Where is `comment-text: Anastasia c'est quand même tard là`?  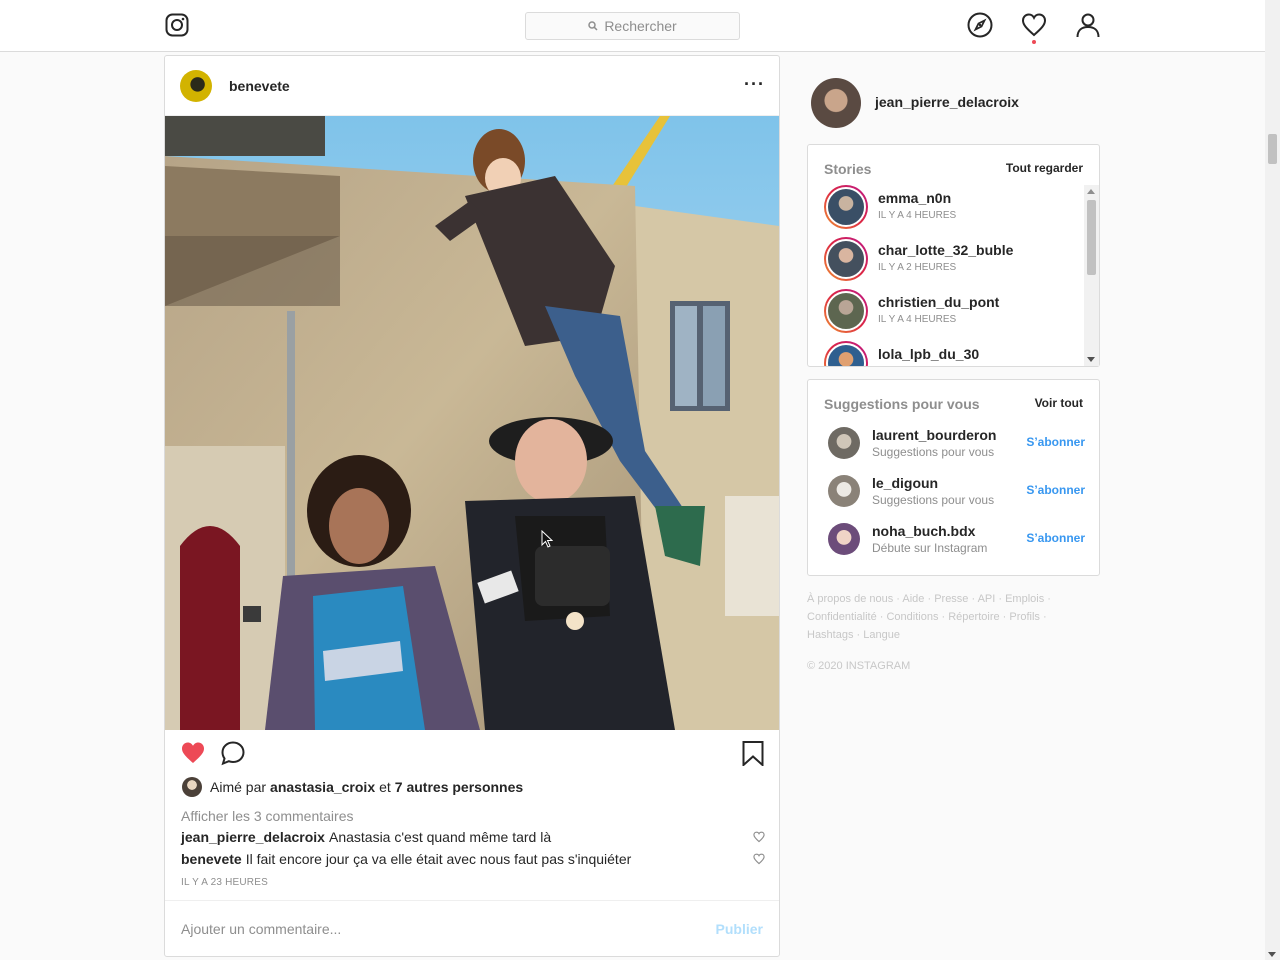 comment-text: Anastasia c'est quand même tard là is located at coordinates (440, 837).